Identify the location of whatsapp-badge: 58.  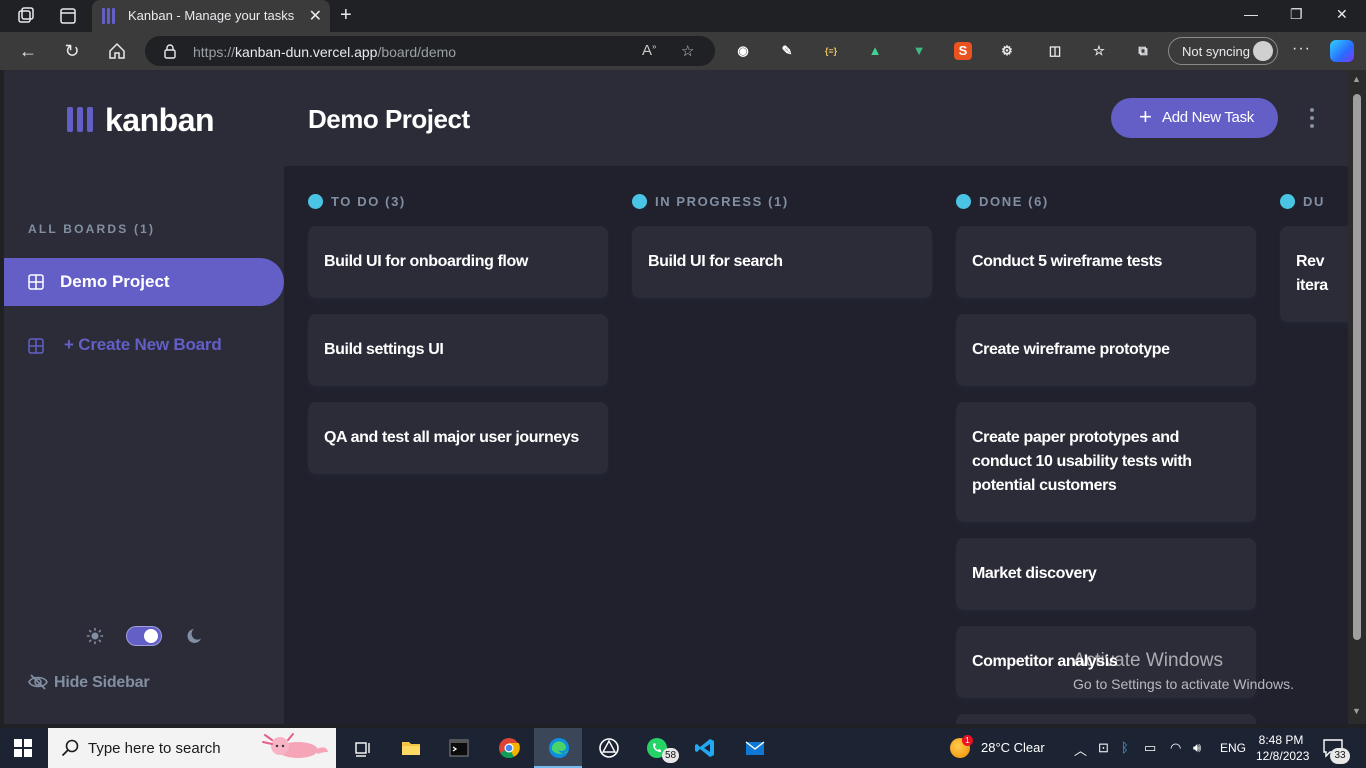
(670, 755).